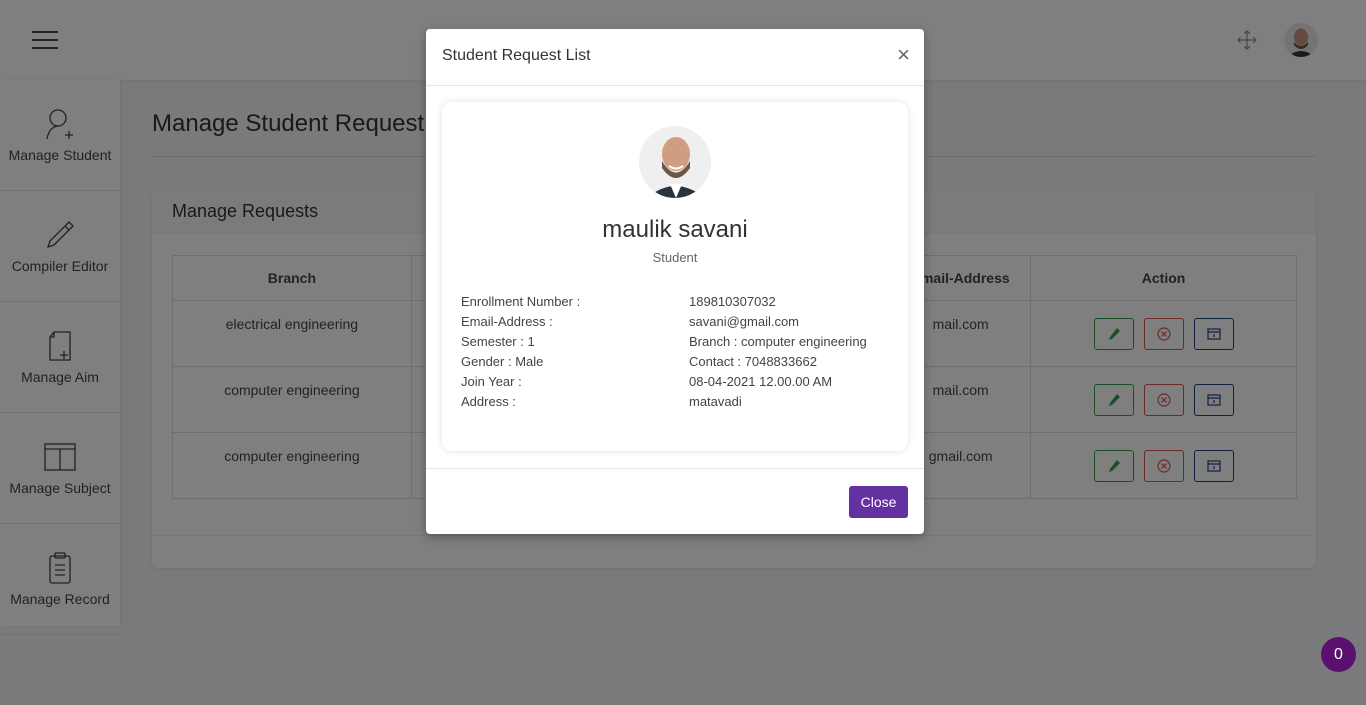 The width and height of the screenshot is (1366, 705). Describe the element at coordinates (675, 257) in the screenshot. I see `student-role: Student` at that location.